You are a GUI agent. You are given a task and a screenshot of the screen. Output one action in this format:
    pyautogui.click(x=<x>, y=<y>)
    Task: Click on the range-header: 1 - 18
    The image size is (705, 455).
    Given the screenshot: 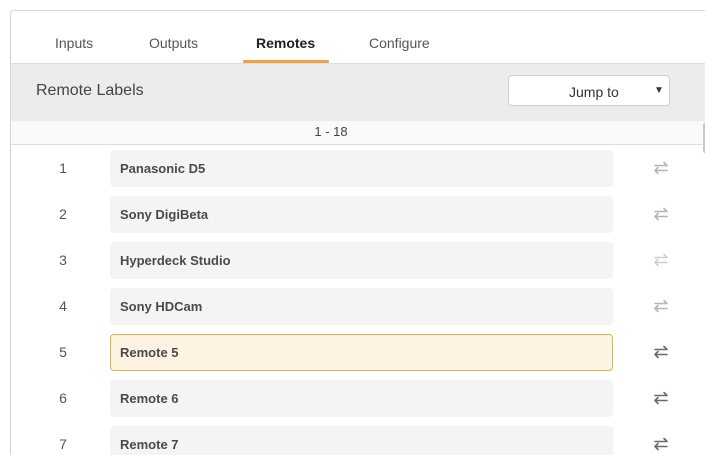 What is the action you would take?
    pyautogui.click(x=358, y=133)
    